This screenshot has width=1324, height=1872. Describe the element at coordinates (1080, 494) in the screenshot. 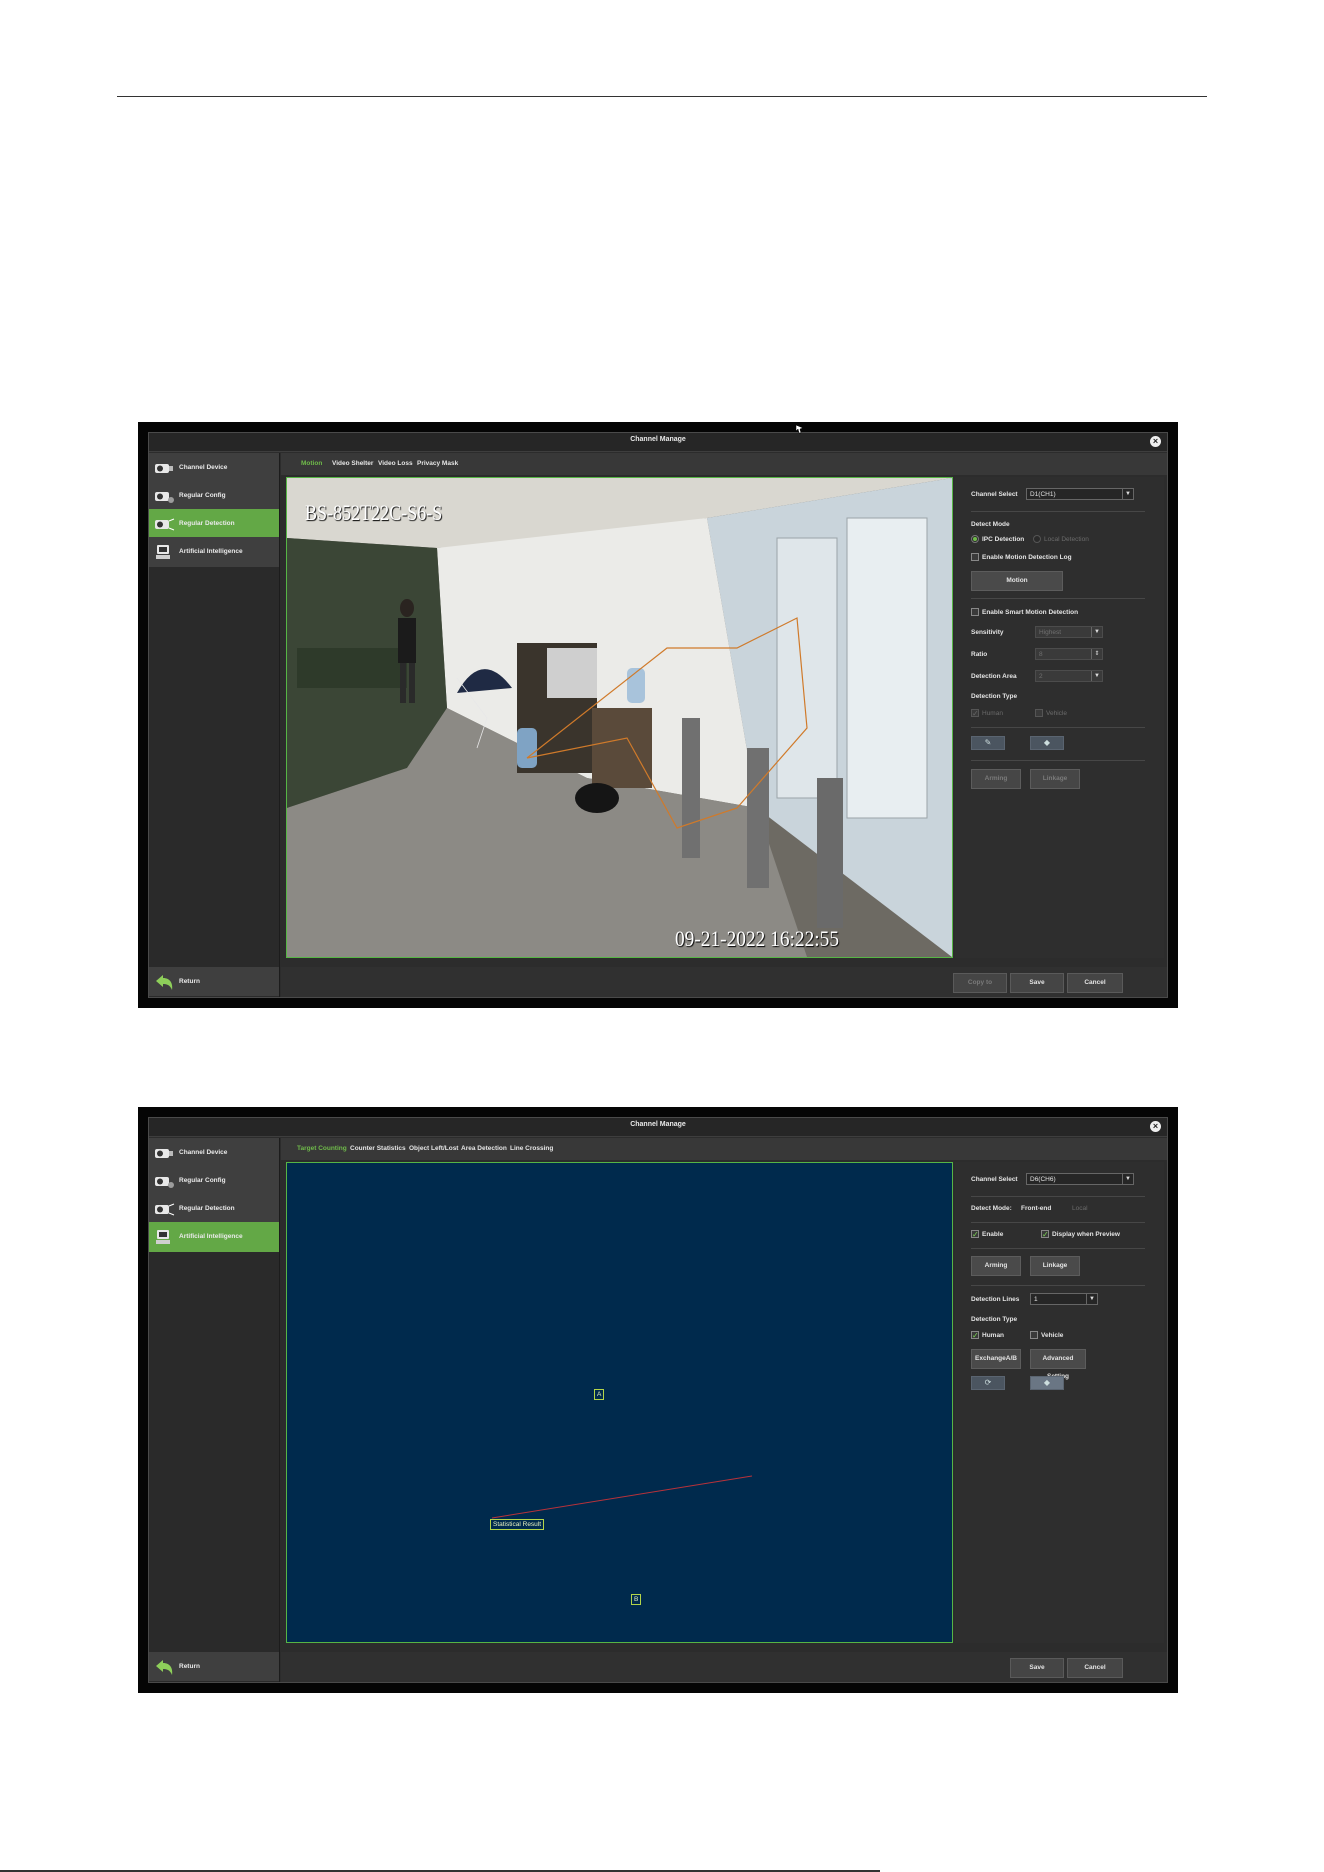

I see `channel-select: D1(CH1) ▼` at that location.